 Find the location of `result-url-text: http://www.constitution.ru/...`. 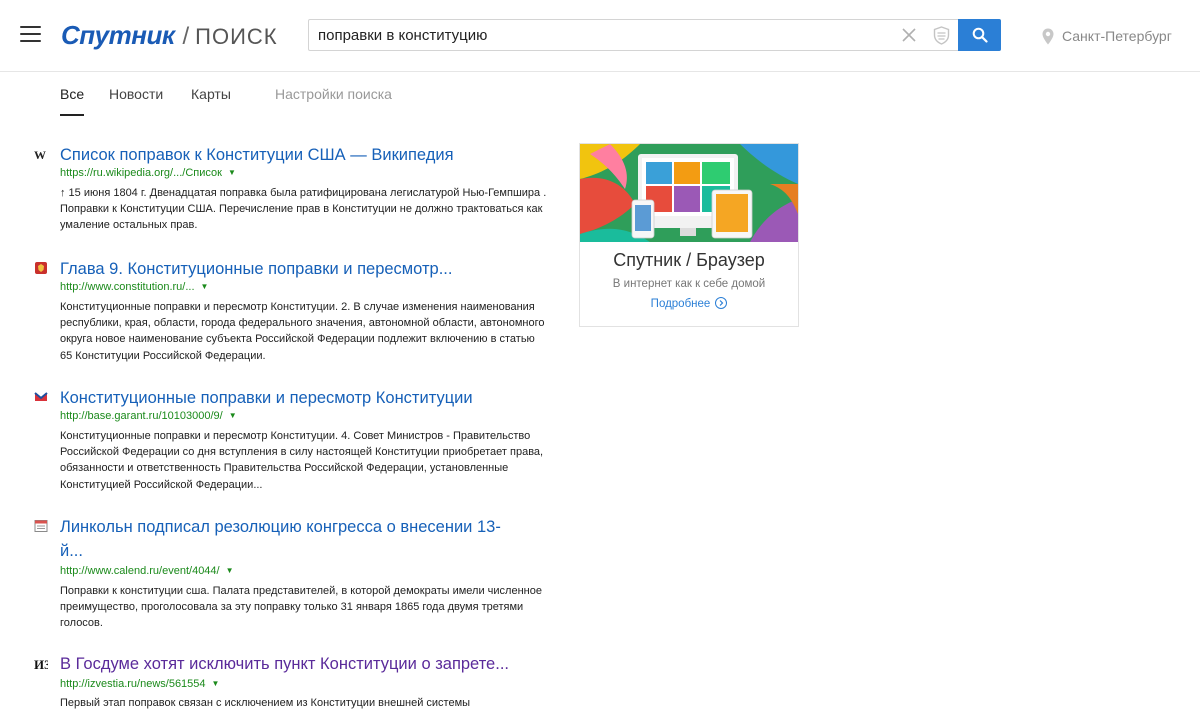

result-url-text: http://www.constitution.ru/... is located at coordinates (127, 287).